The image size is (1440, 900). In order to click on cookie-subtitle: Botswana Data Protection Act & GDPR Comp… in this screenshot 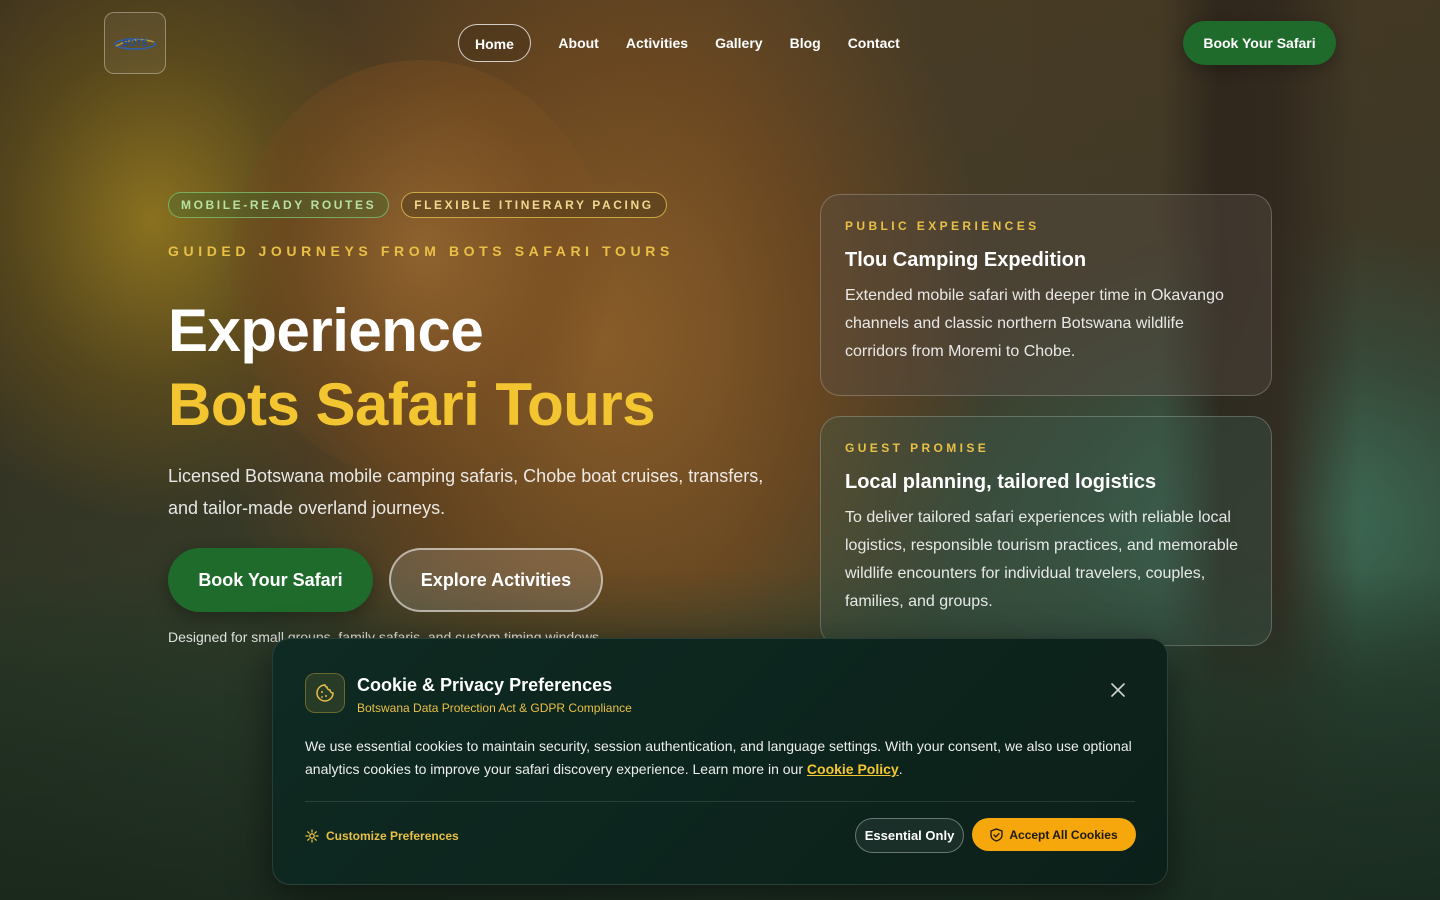, I will do `click(494, 708)`.